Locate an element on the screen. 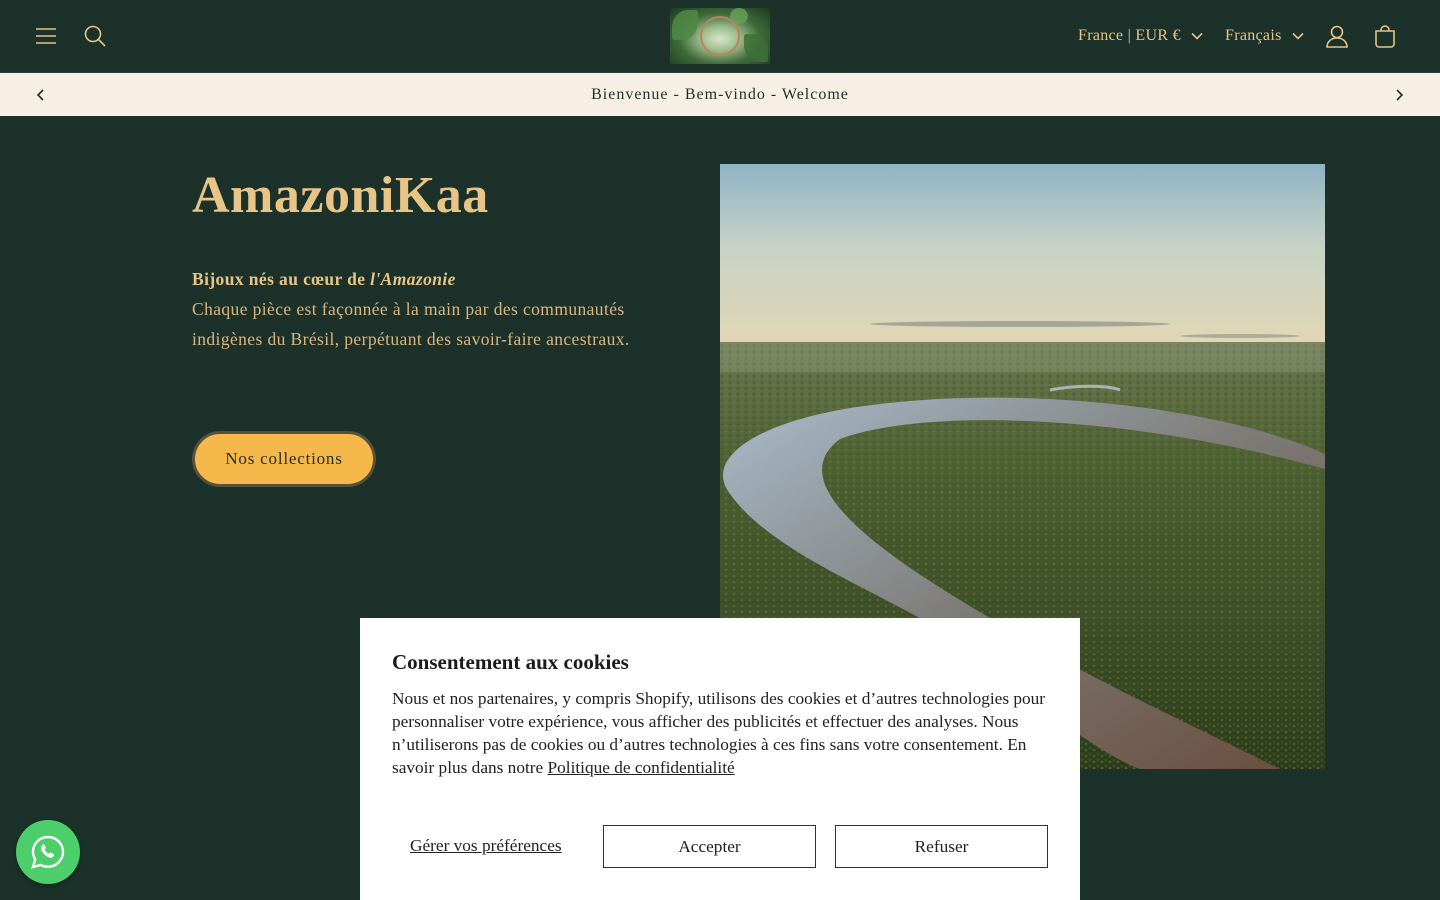 The height and width of the screenshot is (900, 1440). manage-preferences-link: Gérer vos préférences is located at coordinates (486, 846).